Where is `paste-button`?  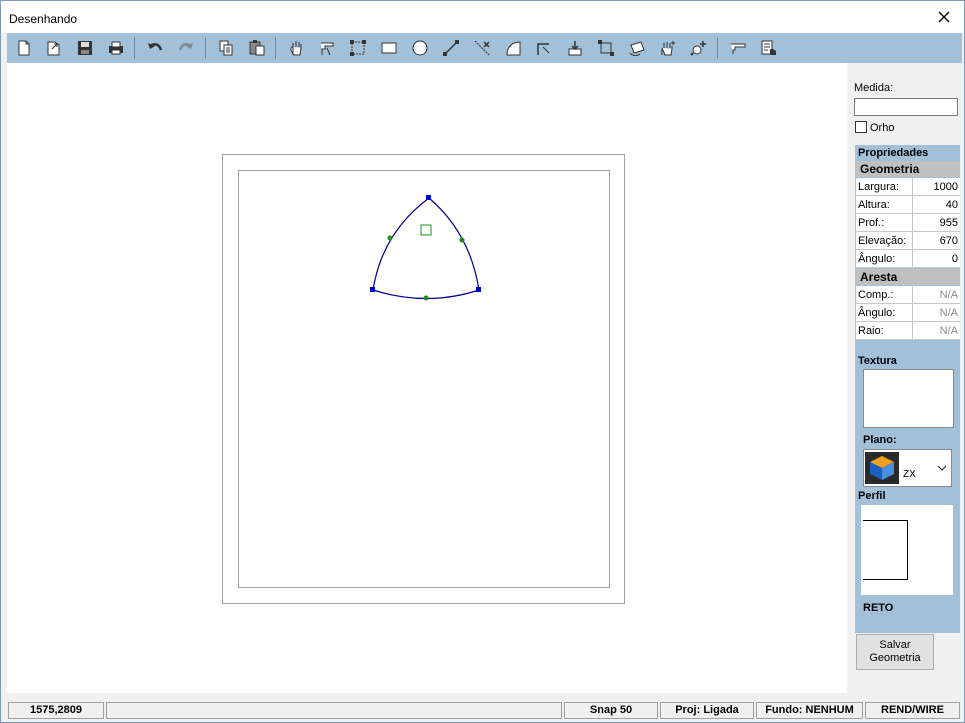
paste-button is located at coordinates (257, 48).